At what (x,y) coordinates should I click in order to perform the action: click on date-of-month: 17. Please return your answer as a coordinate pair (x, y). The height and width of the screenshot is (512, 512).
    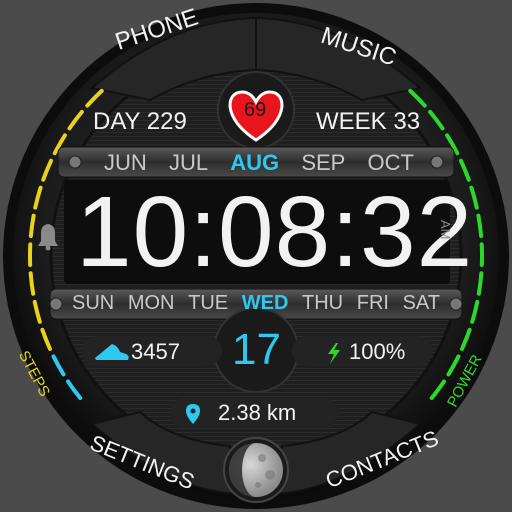
    Looking at the image, I should click on (256, 349).